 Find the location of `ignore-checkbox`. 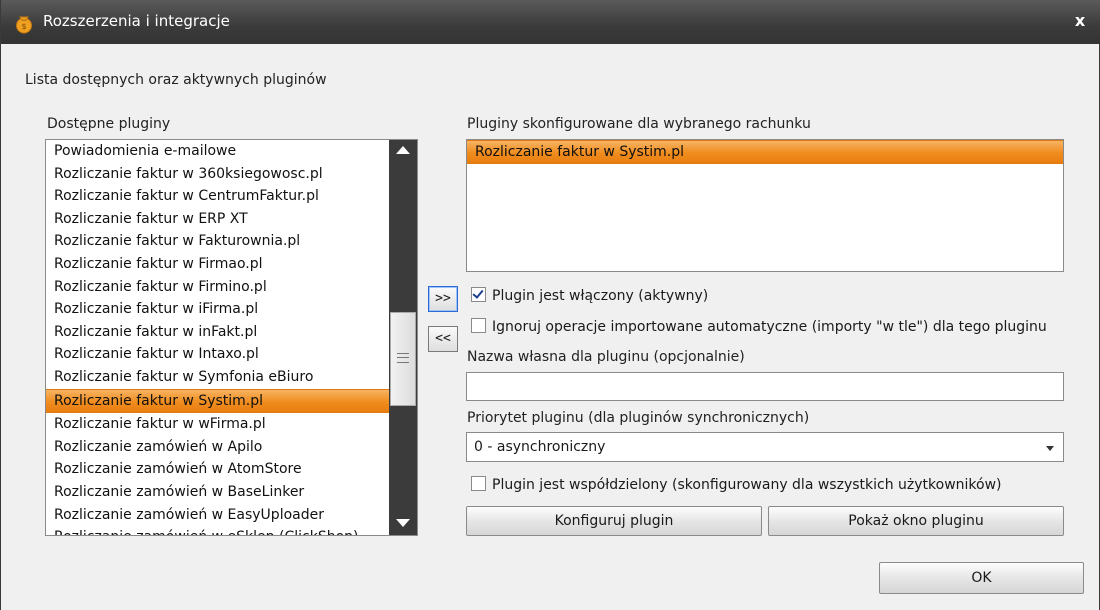

ignore-checkbox is located at coordinates (478, 325).